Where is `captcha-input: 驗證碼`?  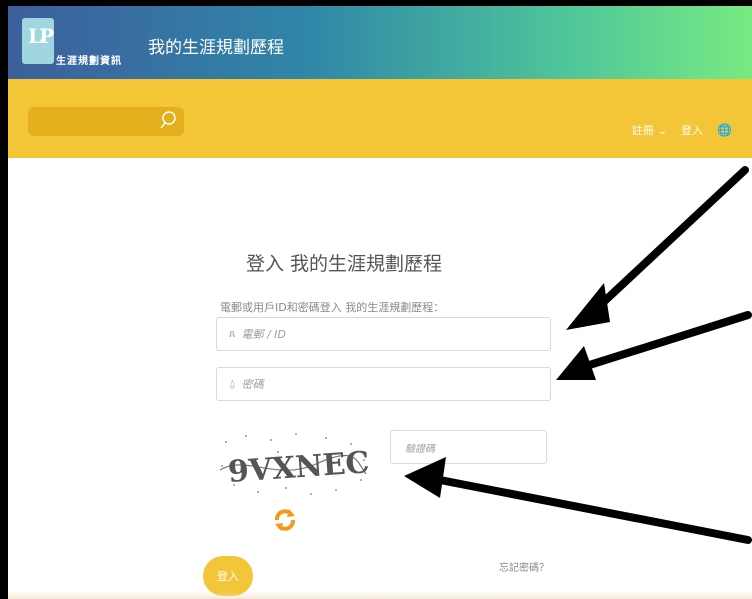 captcha-input: 驗證碼 is located at coordinates (468, 447).